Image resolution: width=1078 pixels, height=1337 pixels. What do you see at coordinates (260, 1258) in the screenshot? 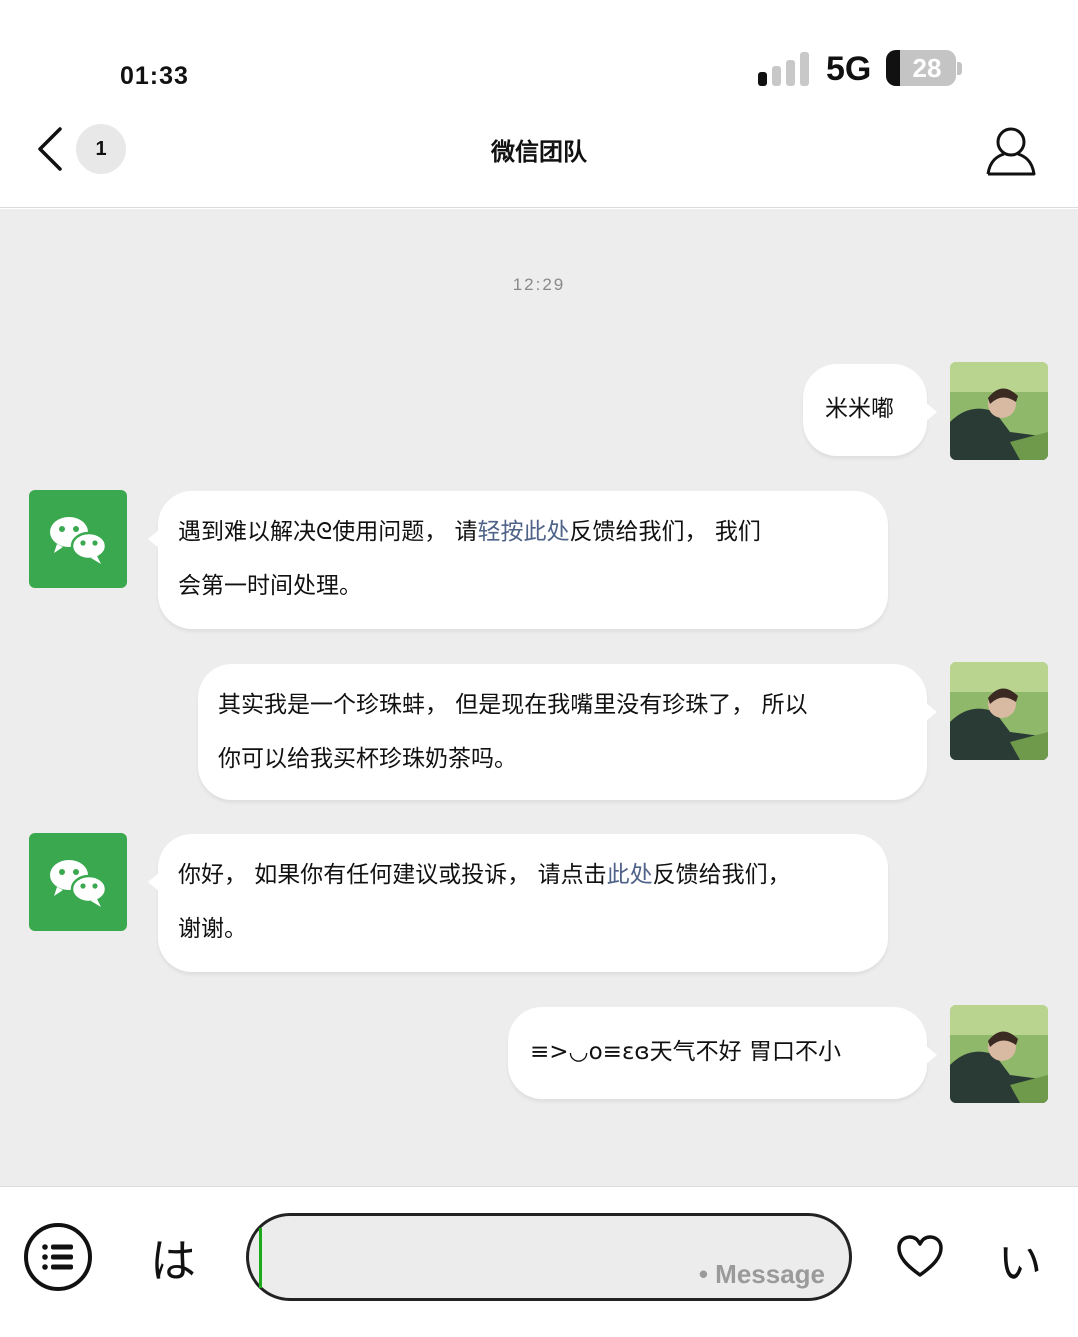
I see `text-cursor` at bounding box center [260, 1258].